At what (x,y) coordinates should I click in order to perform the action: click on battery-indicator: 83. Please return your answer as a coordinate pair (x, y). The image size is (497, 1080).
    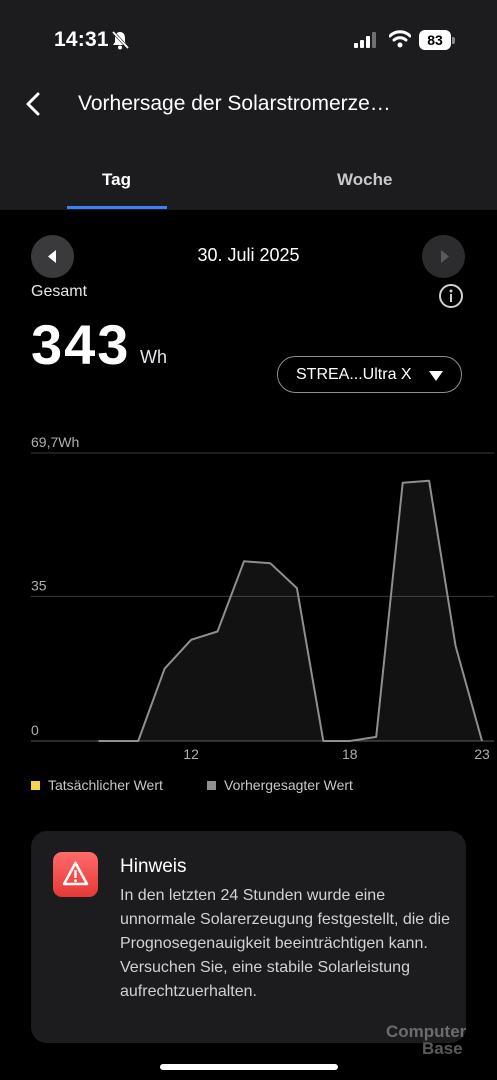
    Looking at the image, I should click on (435, 40).